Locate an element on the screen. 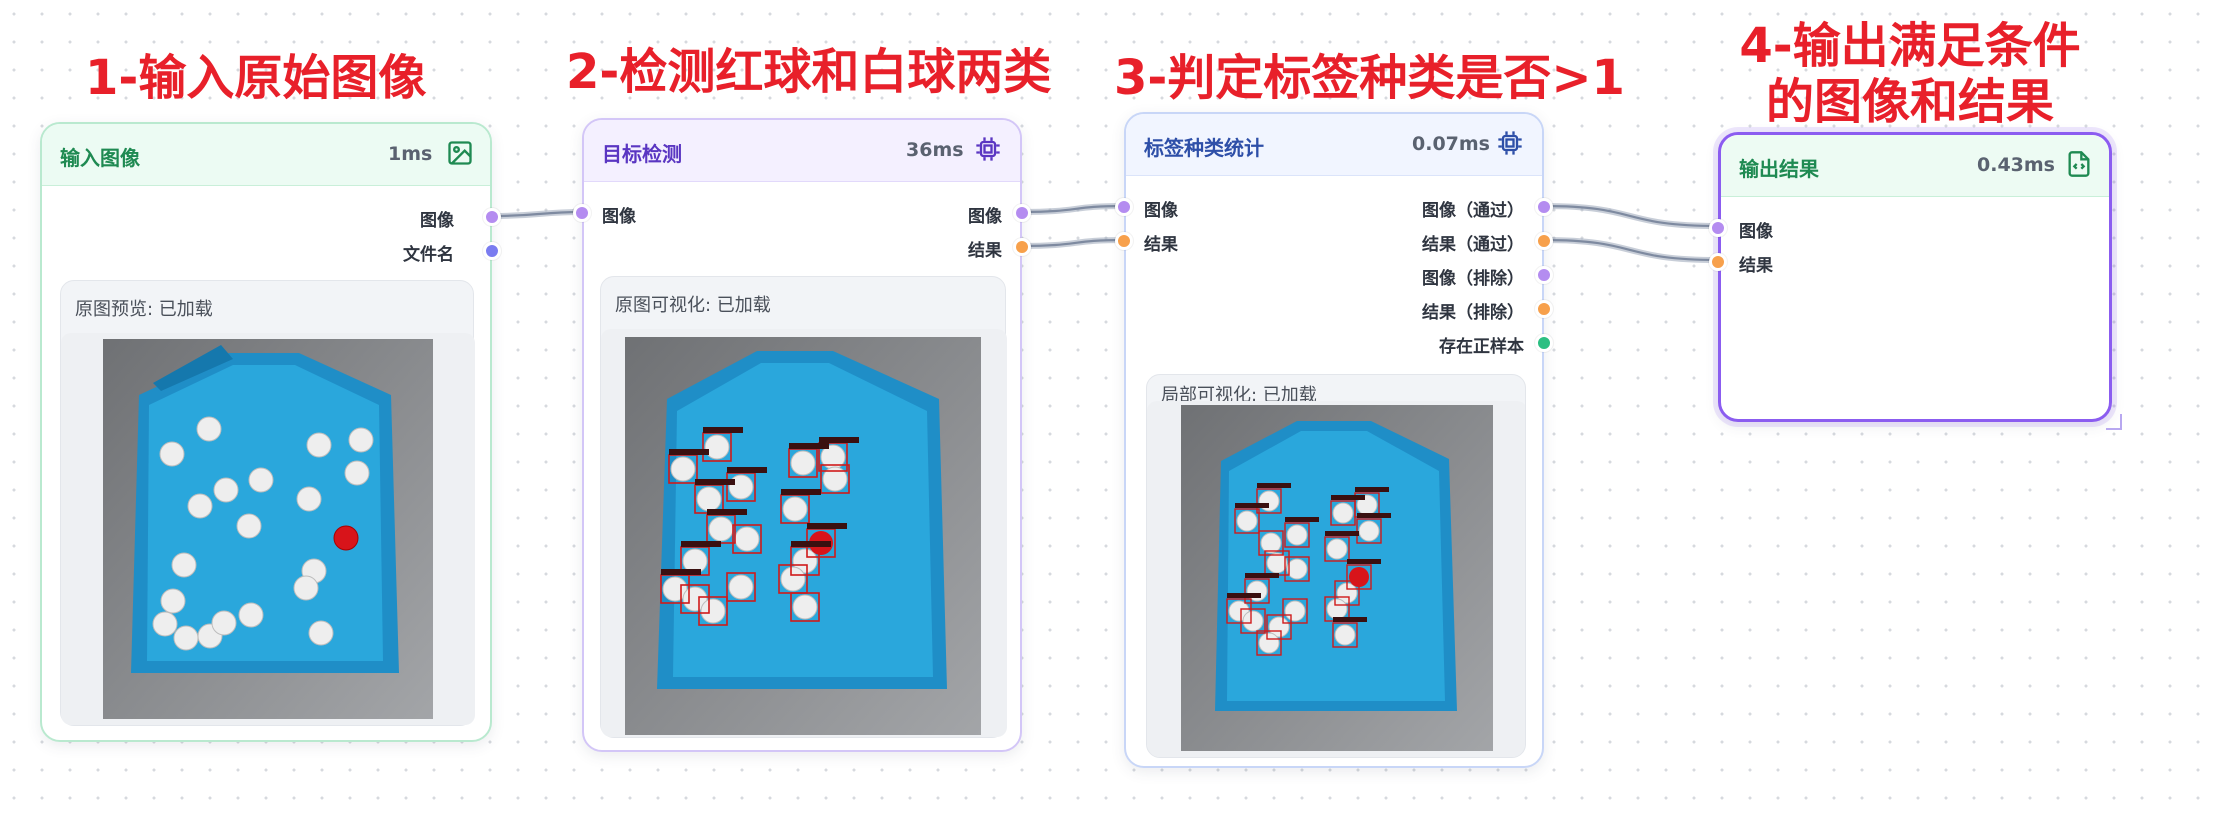 The image size is (2219, 823). port-label-result-exclude: 结果（排除） is located at coordinates (1473, 313).